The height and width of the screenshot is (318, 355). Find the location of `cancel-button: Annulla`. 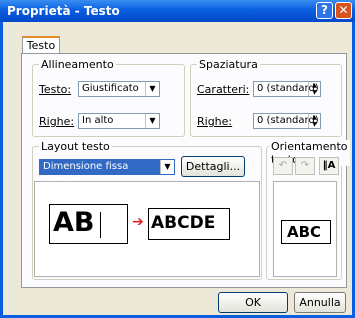

cancel-button: Annulla is located at coordinates (320, 302).